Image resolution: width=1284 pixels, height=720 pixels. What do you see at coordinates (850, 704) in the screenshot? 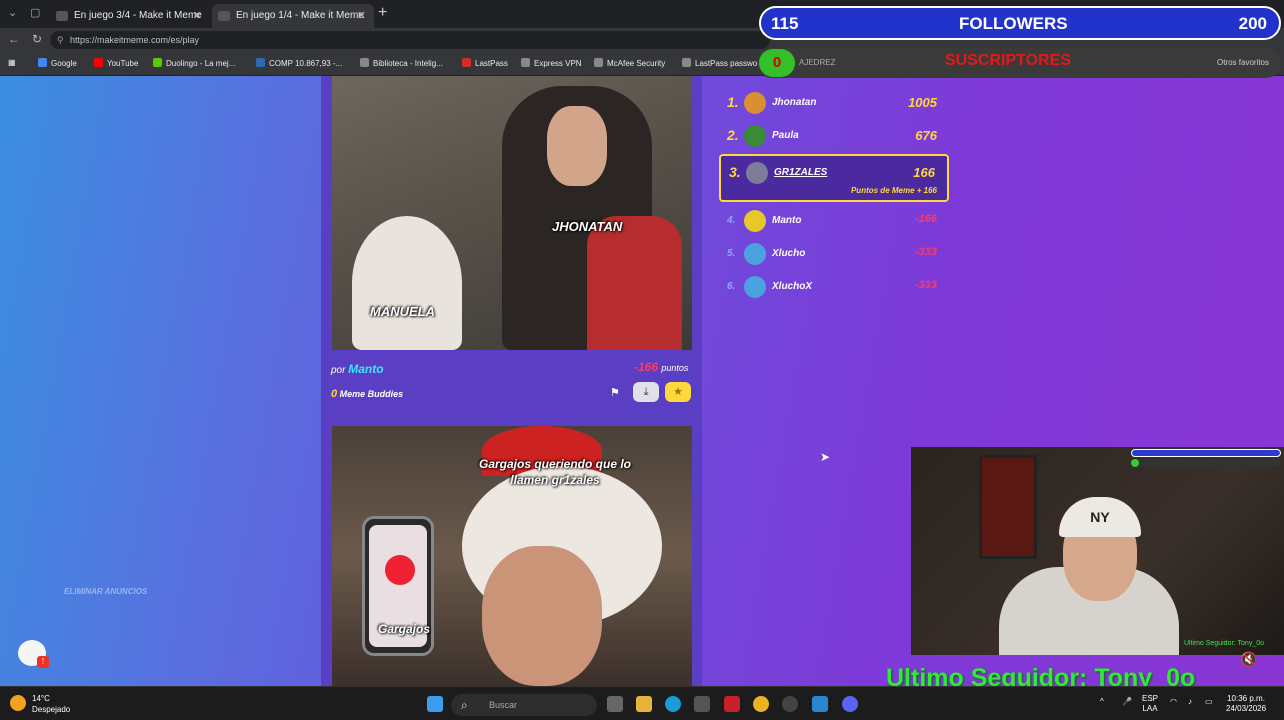
I see `discord-icon` at bounding box center [850, 704].